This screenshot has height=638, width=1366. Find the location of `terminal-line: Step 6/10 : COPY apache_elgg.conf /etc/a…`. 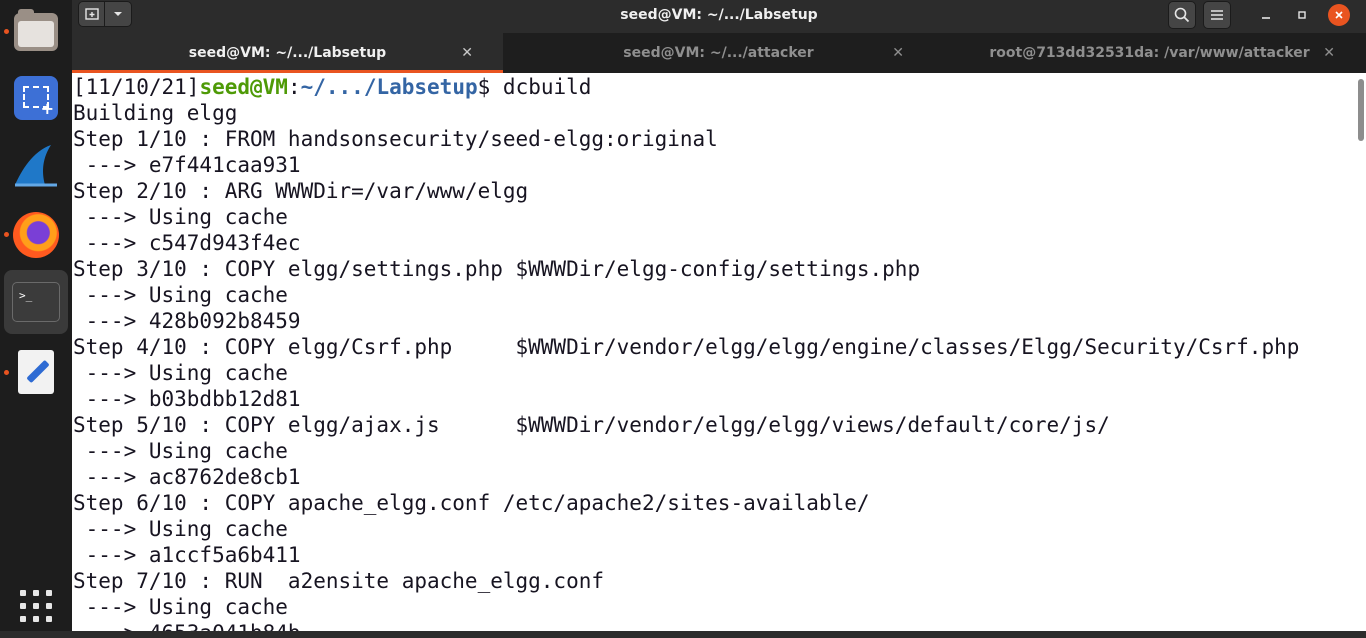

terminal-line: Step 6/10 : COPY apache_elgg.conf /etc/a… is located at coordinates (471, 503).